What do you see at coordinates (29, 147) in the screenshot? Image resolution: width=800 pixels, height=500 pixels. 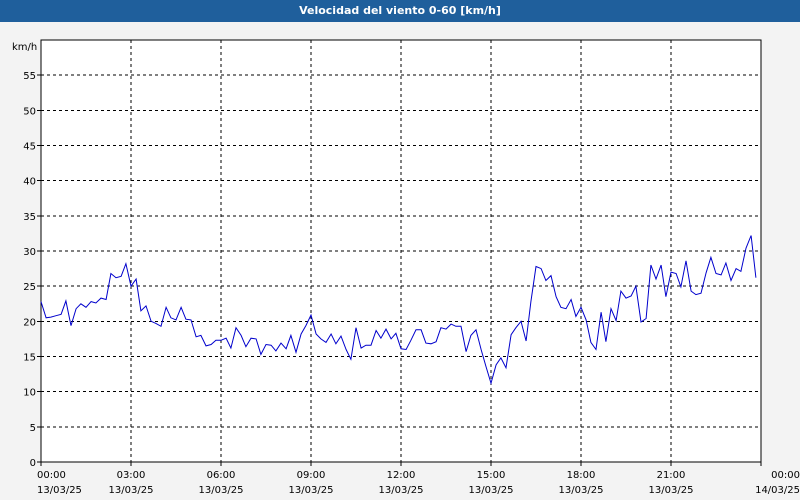 I see `y-tick-label: 45` at bounding box center [29, 147].